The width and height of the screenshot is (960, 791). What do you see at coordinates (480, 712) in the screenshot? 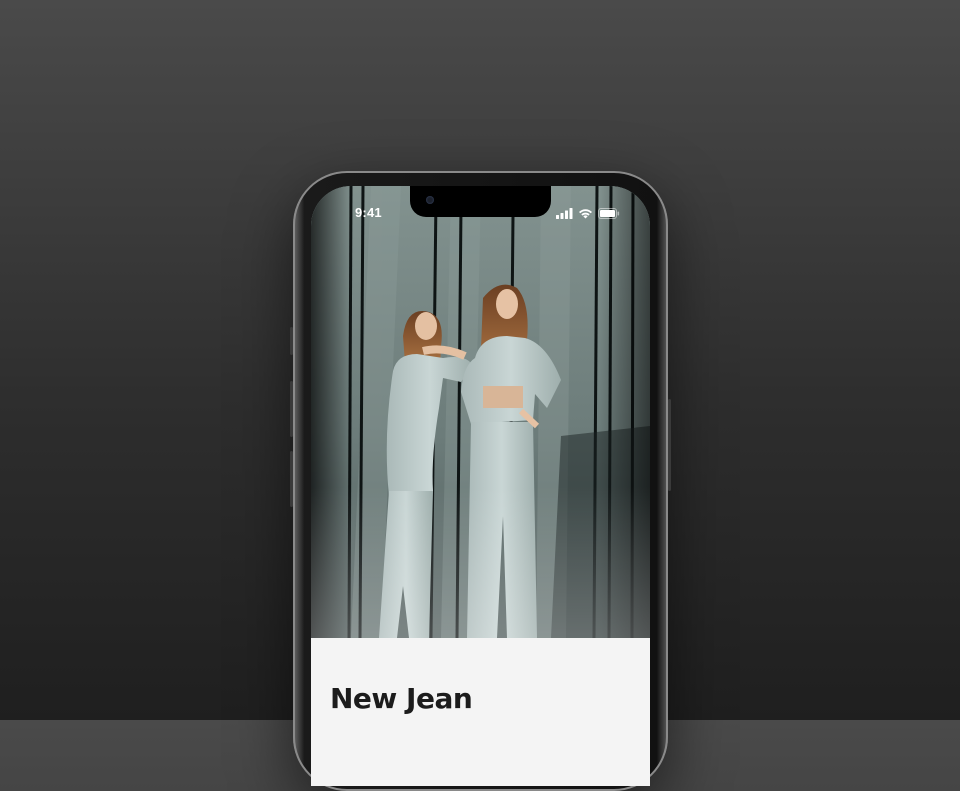
I see `product-card: New Jean` at bounding box center [480, 712].